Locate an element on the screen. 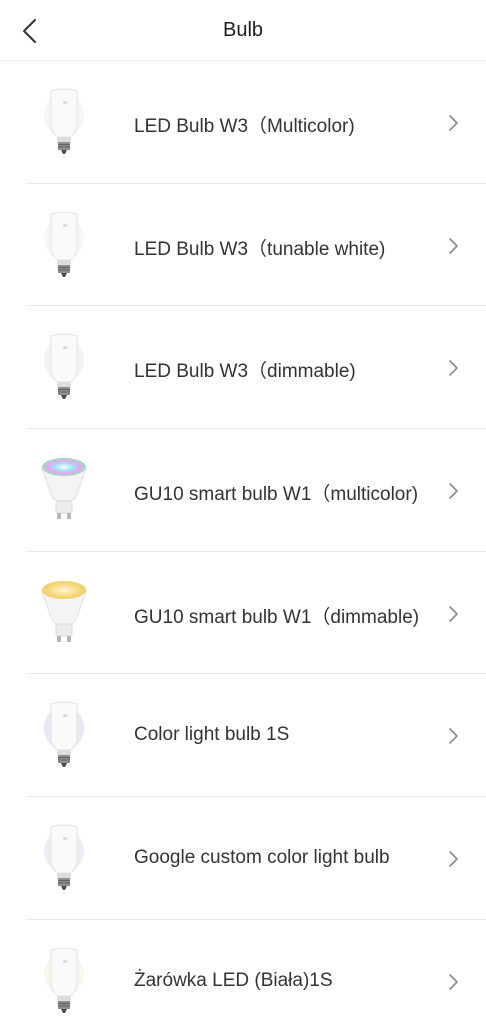 The image size is (486, 1023). item-label: GU10 smart bulb W1（dimmable) is located at coordinates (277, 617).